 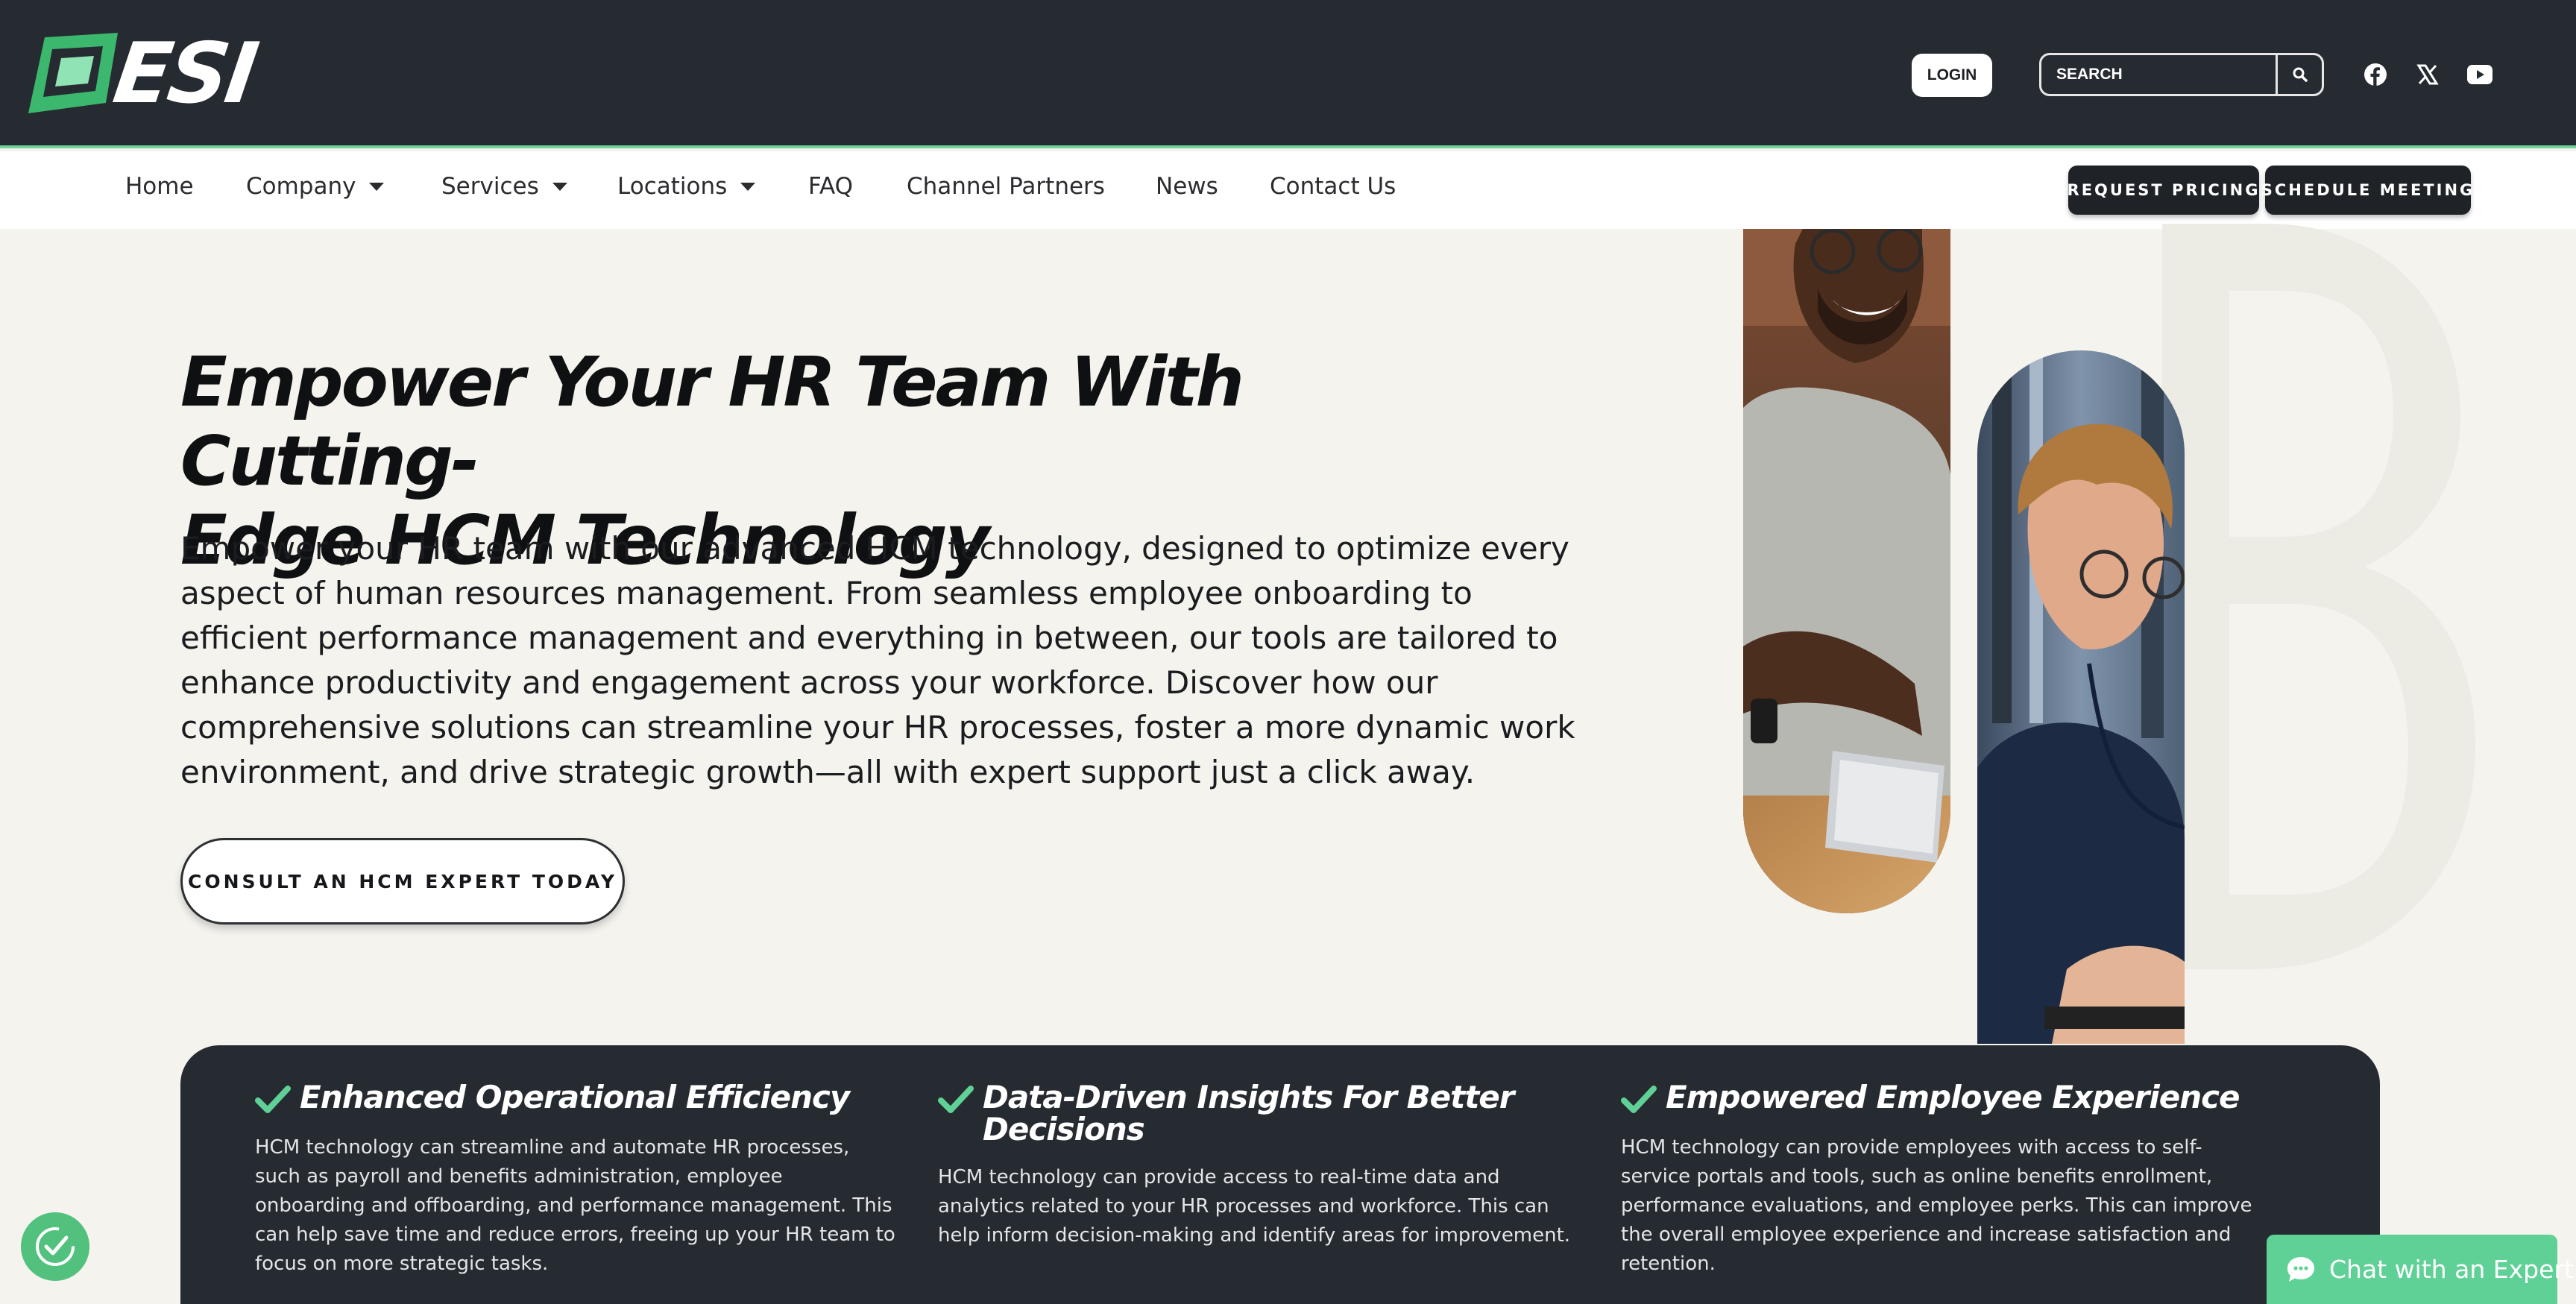 What do you see at coordinates (2451, 1269) in the screenshot?
I see `chat-label: Chat with an Expert` at bounding box center [2451, 1269].